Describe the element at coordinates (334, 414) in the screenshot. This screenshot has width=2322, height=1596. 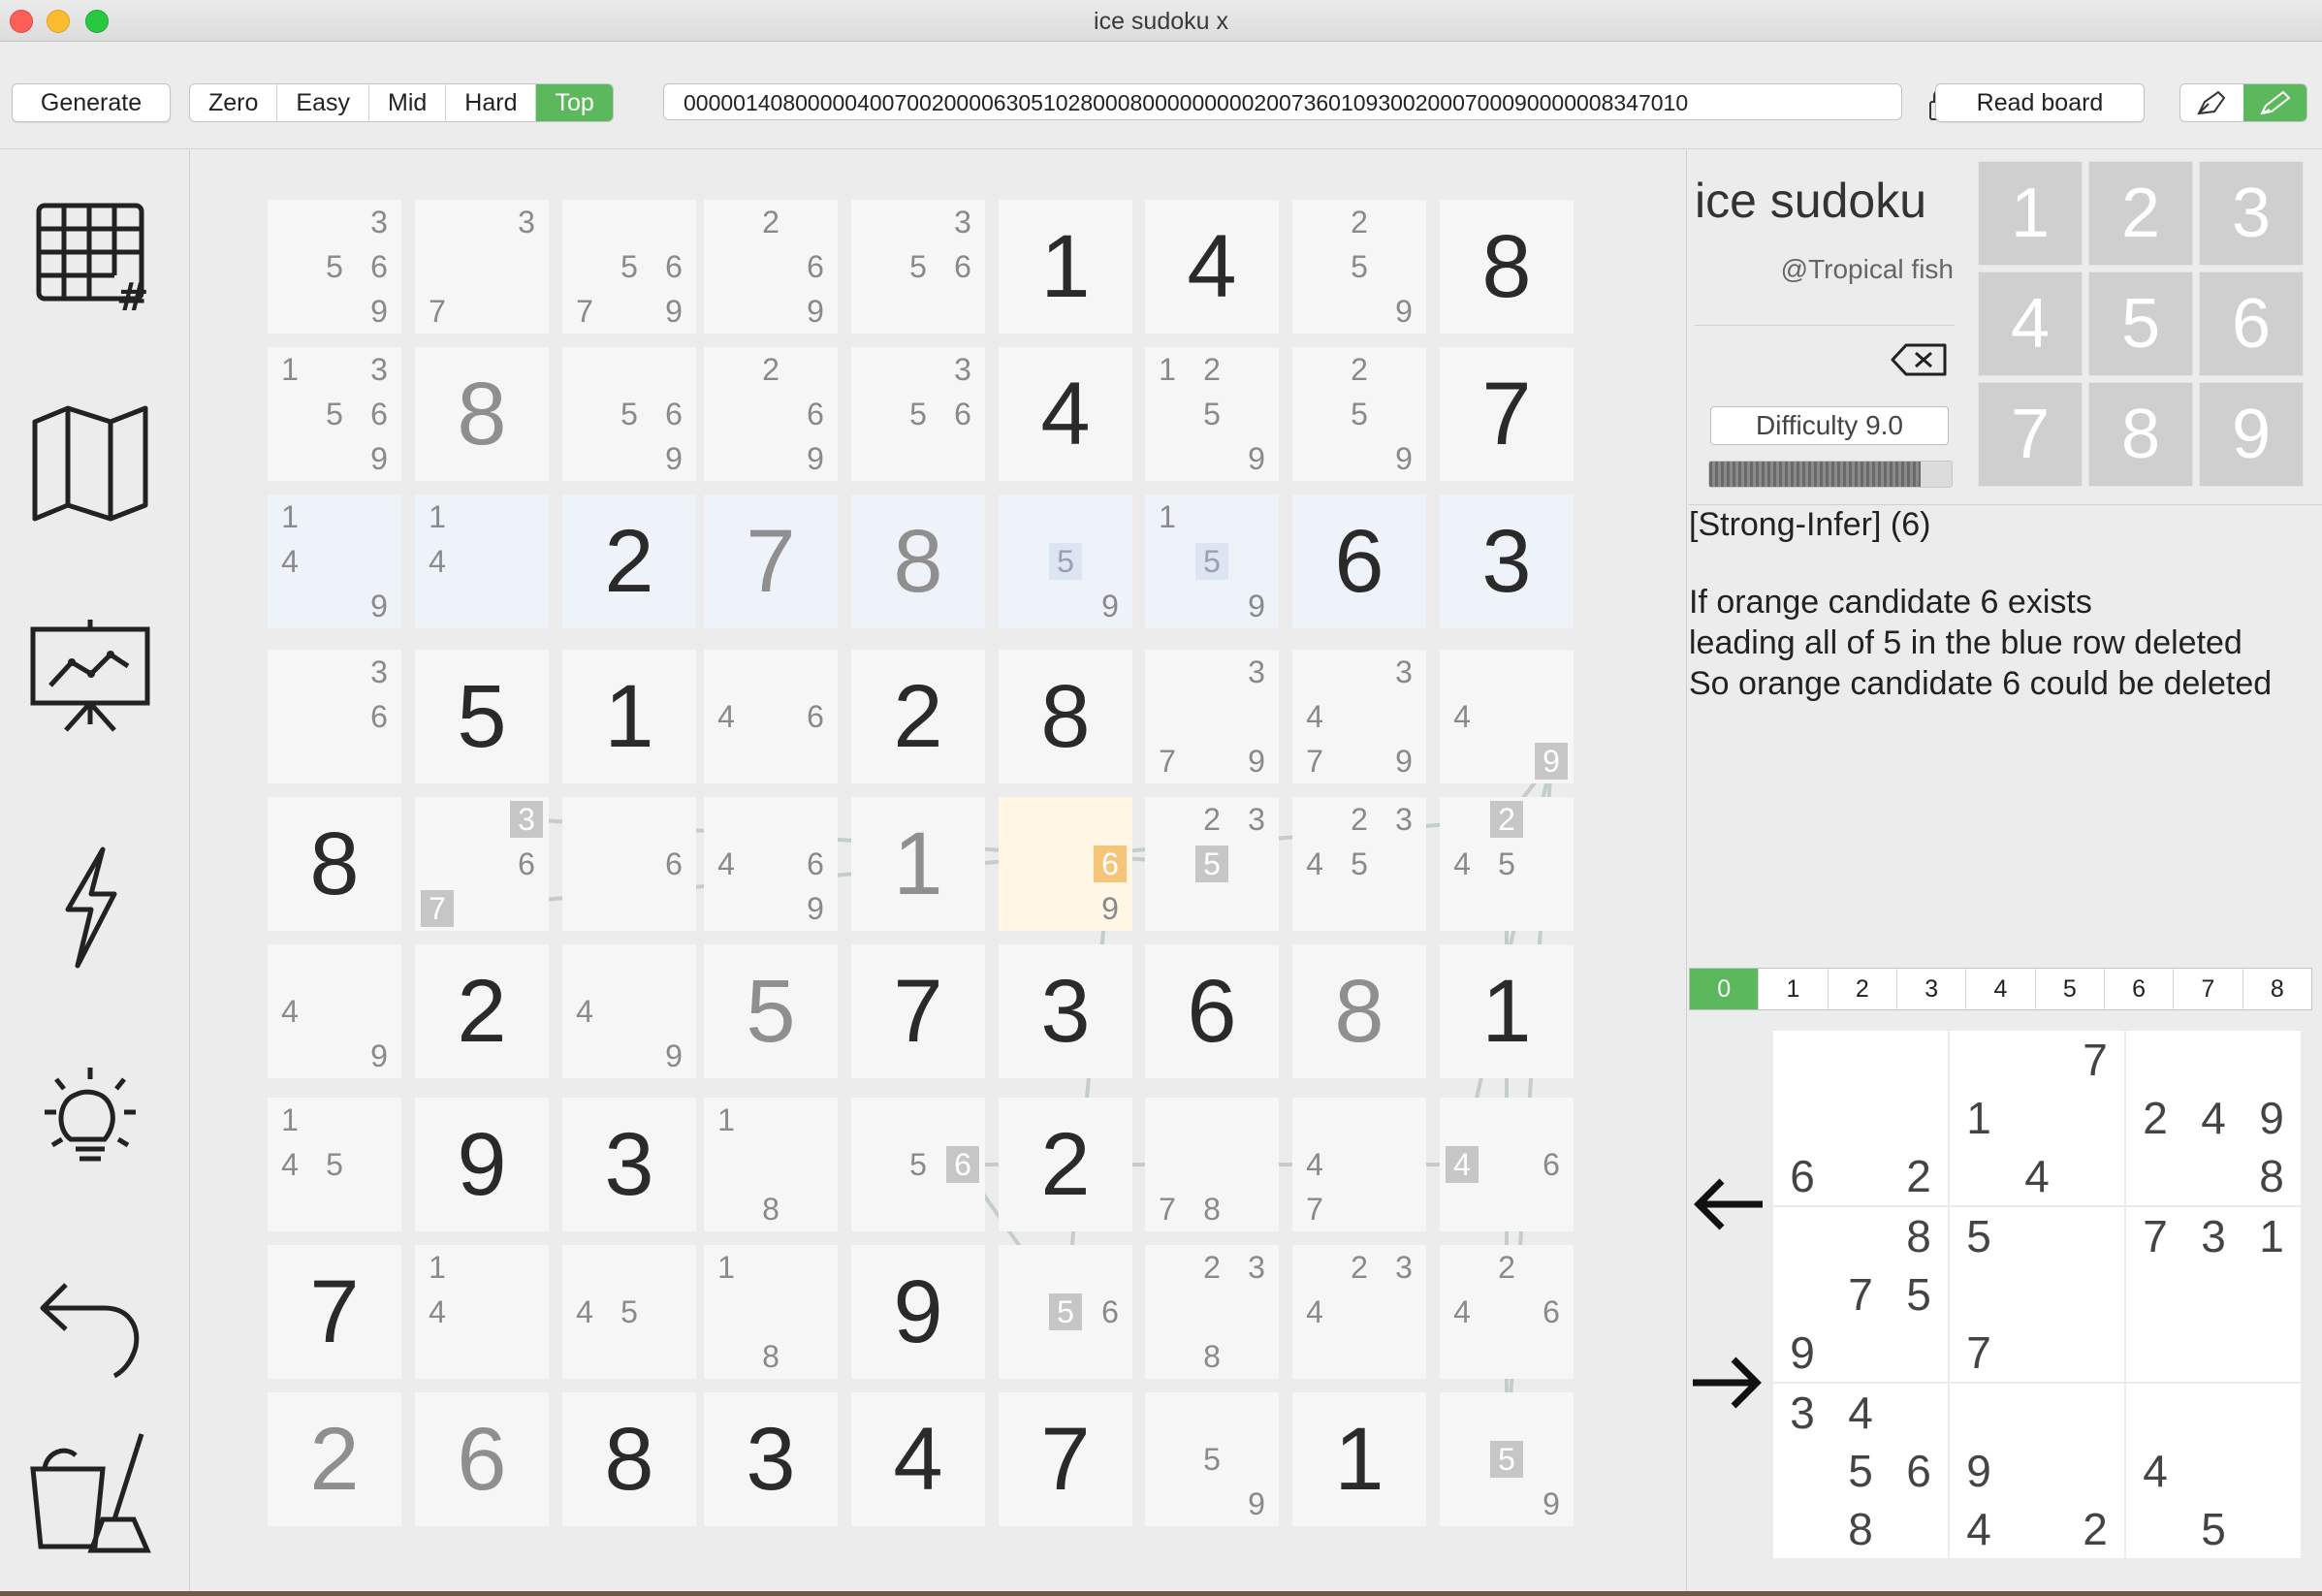
I see `board-cell: 1 356 9` at that location.